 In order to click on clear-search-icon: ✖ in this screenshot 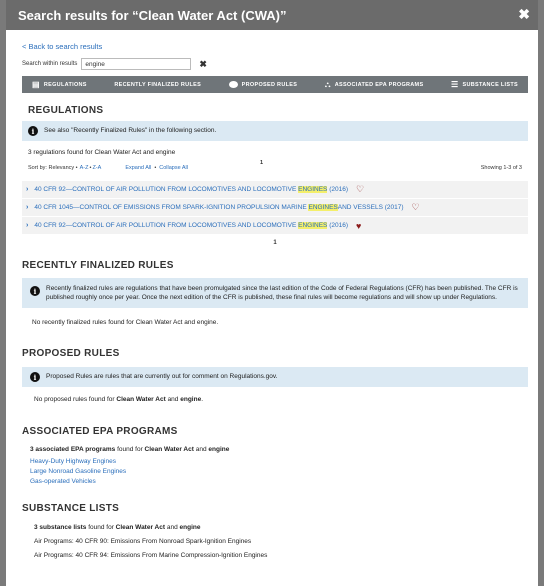, I will do `click(203, 64)`.